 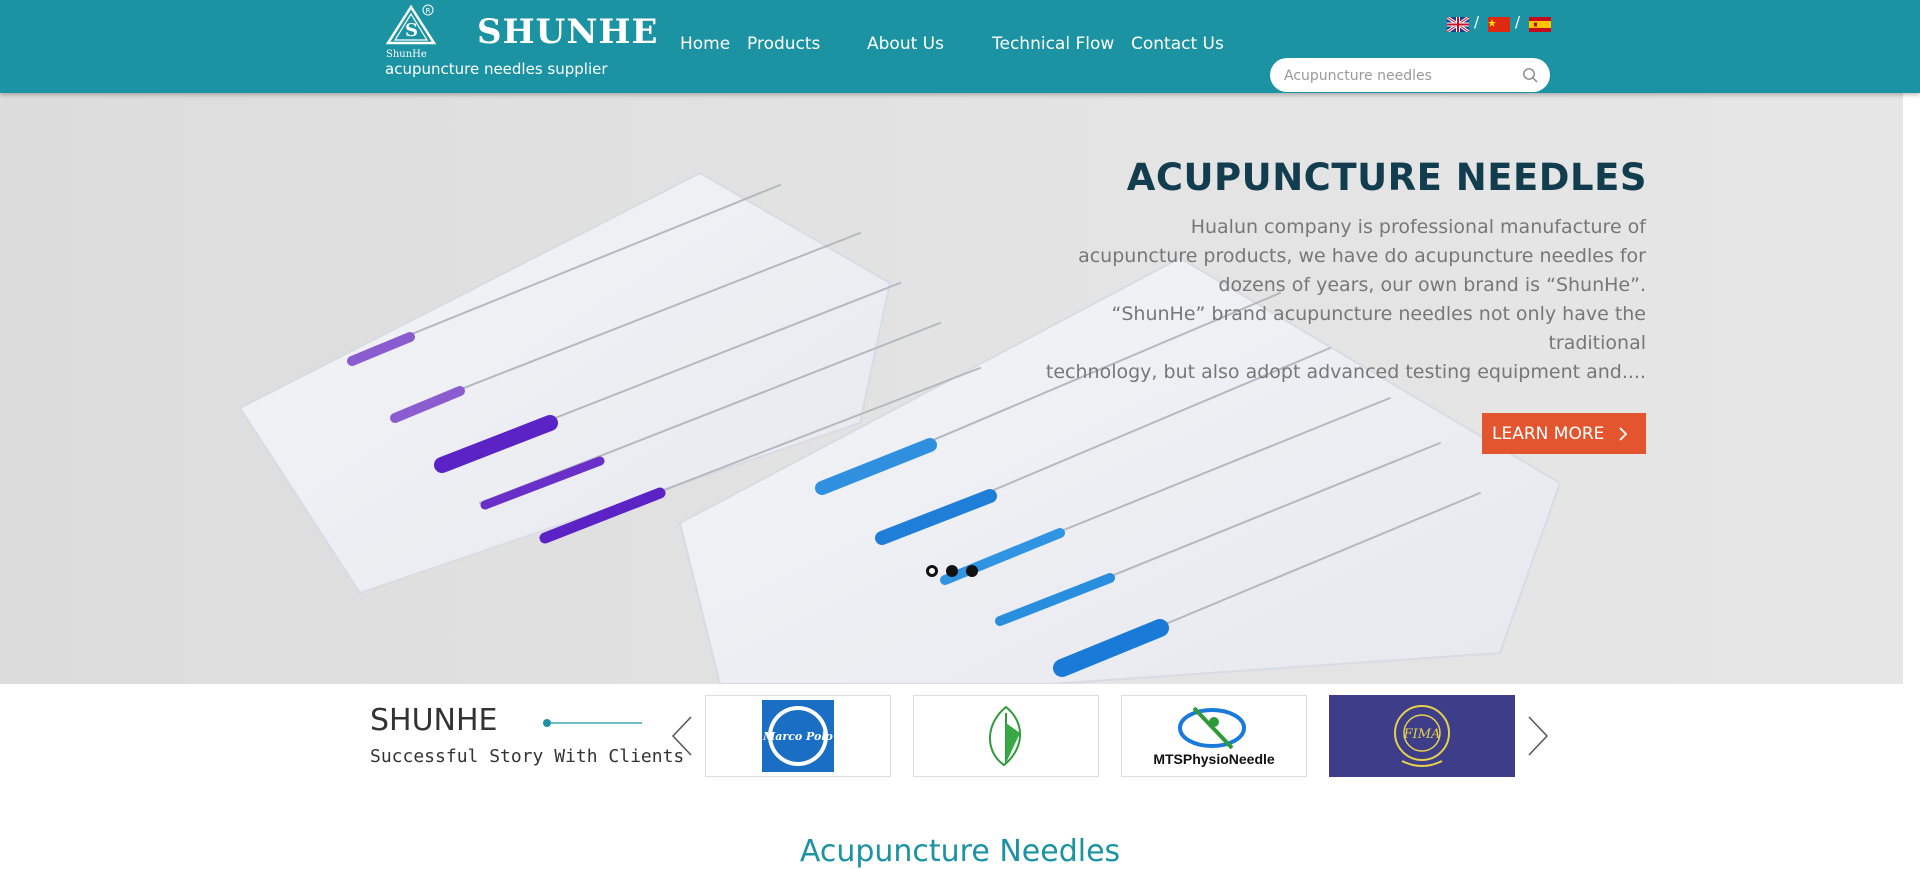 I want to click on uk-flag-icon, so click(x=1458, y=24).